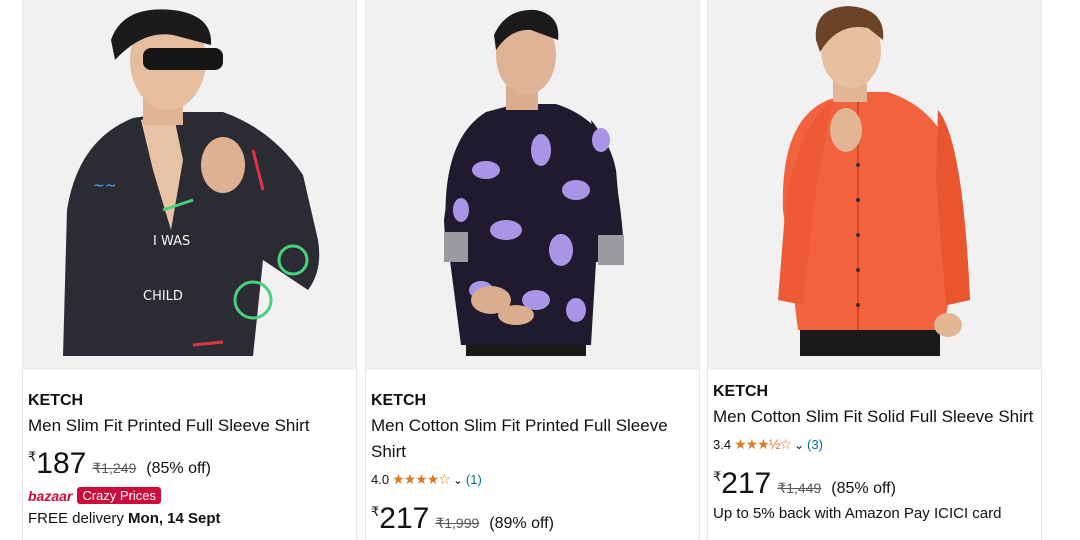 This screenshot has height=540, width=1080. Describe the element at coordinates (722, 444) in the screenshot. I see `rating-value: 3.4` at that location.